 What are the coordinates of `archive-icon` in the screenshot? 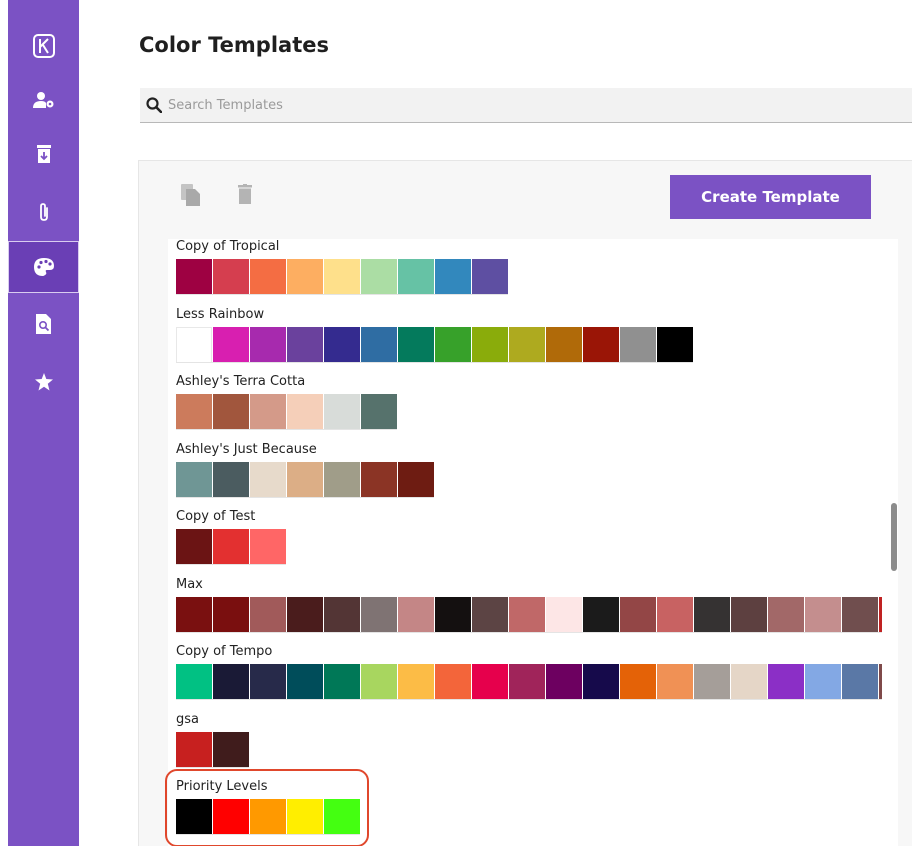 It's located at (43, 154).